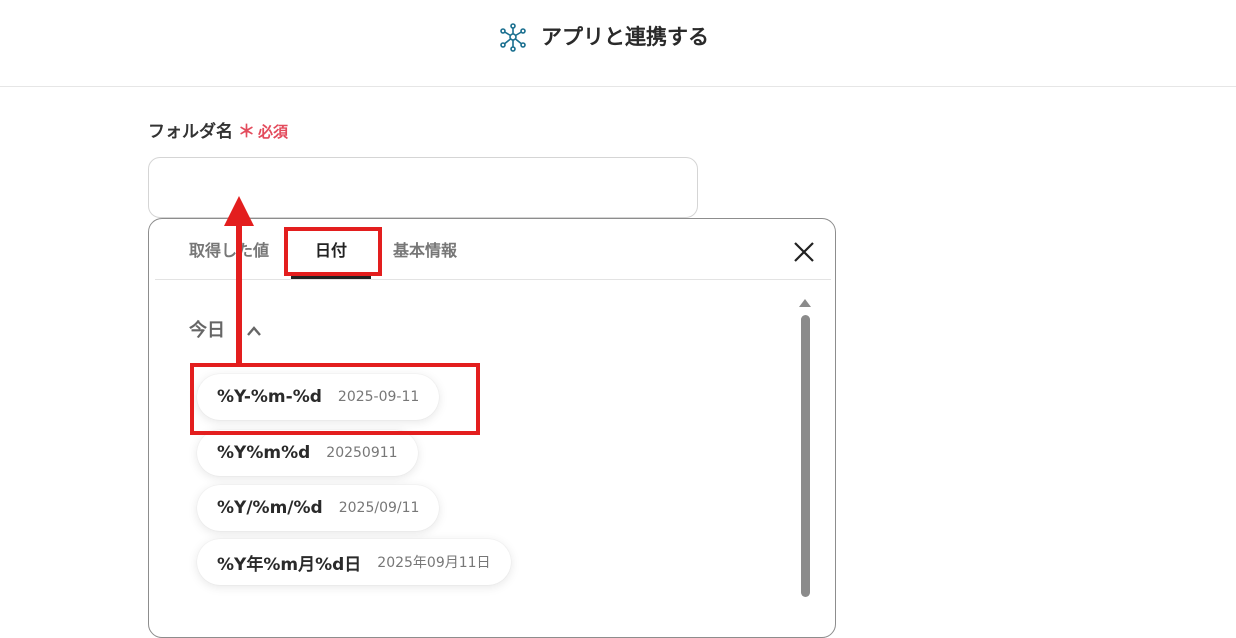 The image size is (1236, 638). Describe the element at coordinates (190, 132) in the screenshot. I see `folder-name-label-text: フォルダ名` at that location.